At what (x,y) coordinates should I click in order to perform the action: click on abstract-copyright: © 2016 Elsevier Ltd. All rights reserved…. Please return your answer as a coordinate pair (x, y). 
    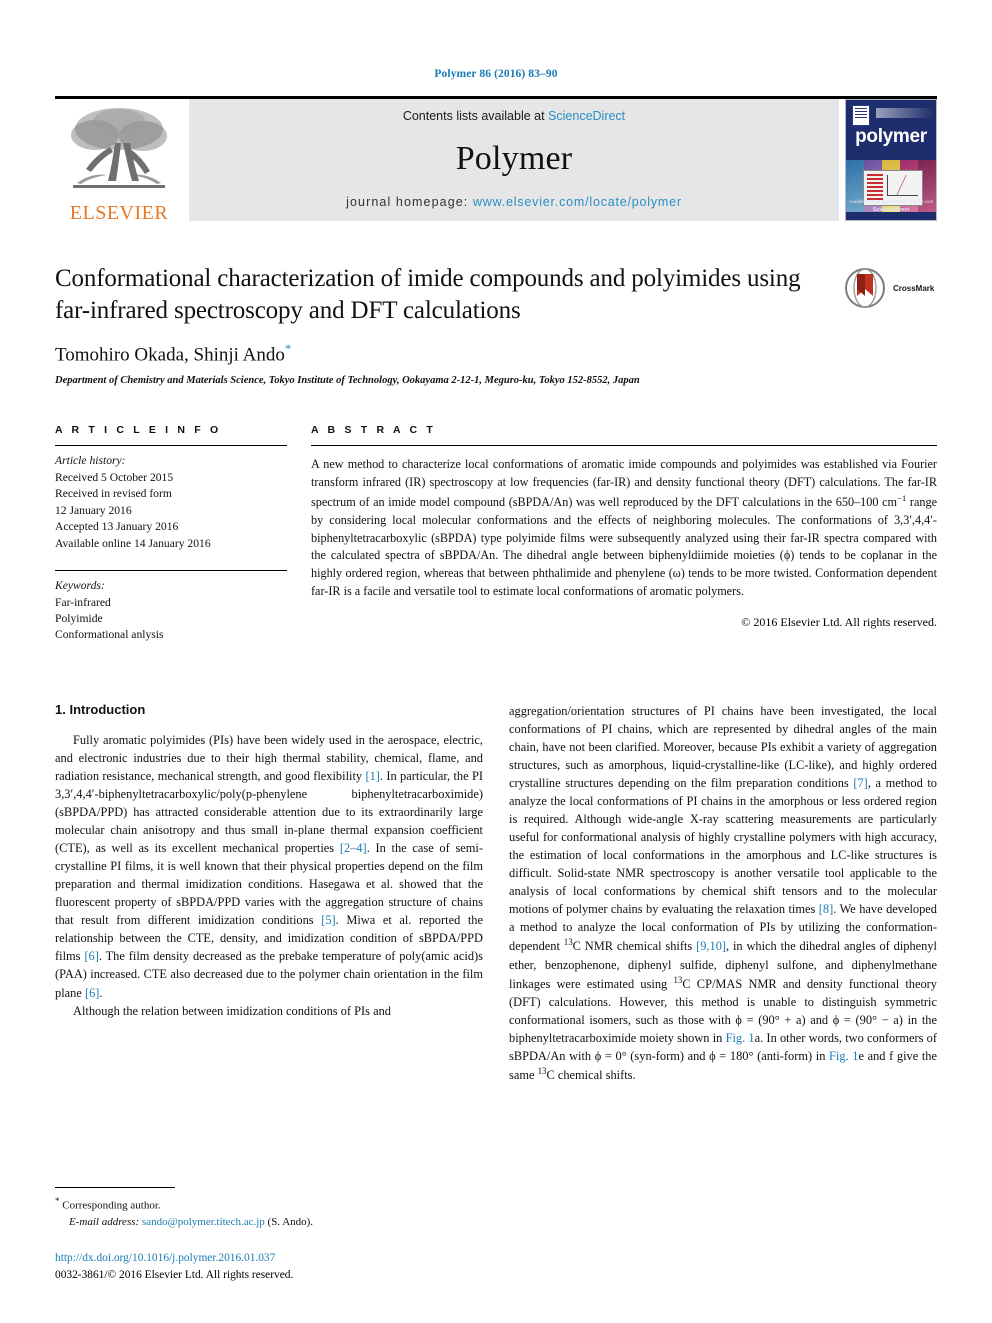
    Looking at the image, I should click on (839, 621).